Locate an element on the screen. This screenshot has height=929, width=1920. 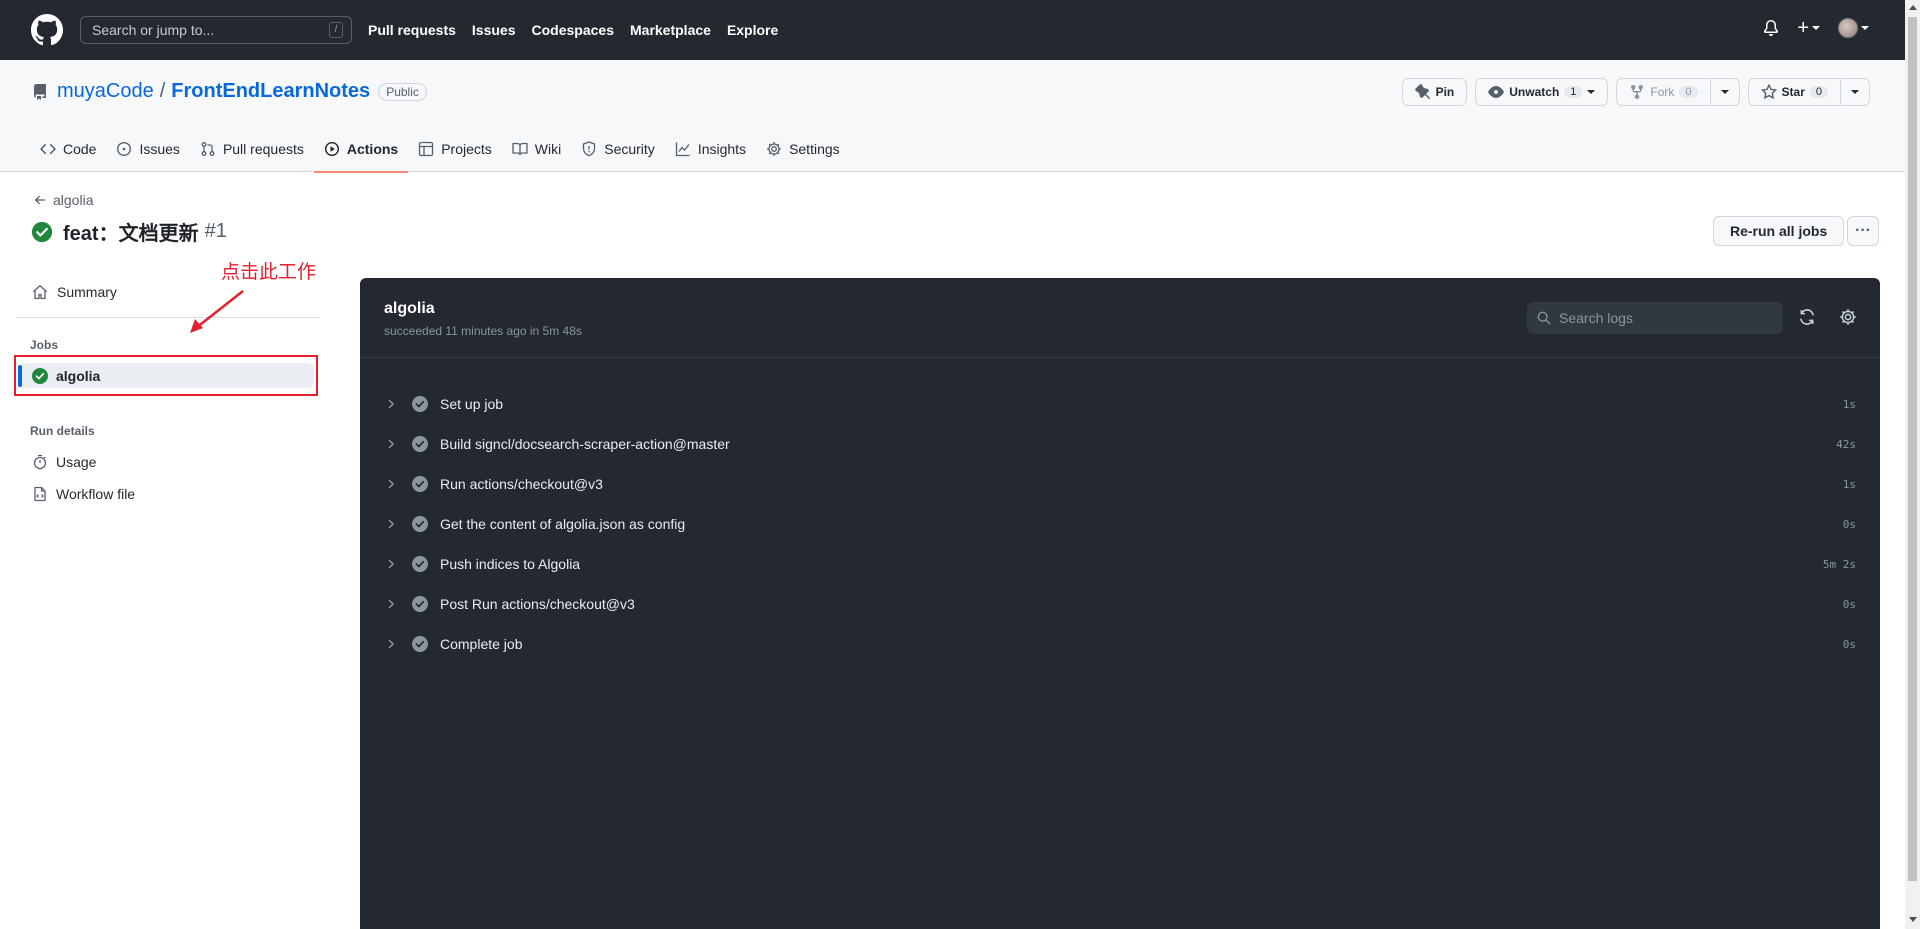
code-icon is located at coordinates (48, 149).